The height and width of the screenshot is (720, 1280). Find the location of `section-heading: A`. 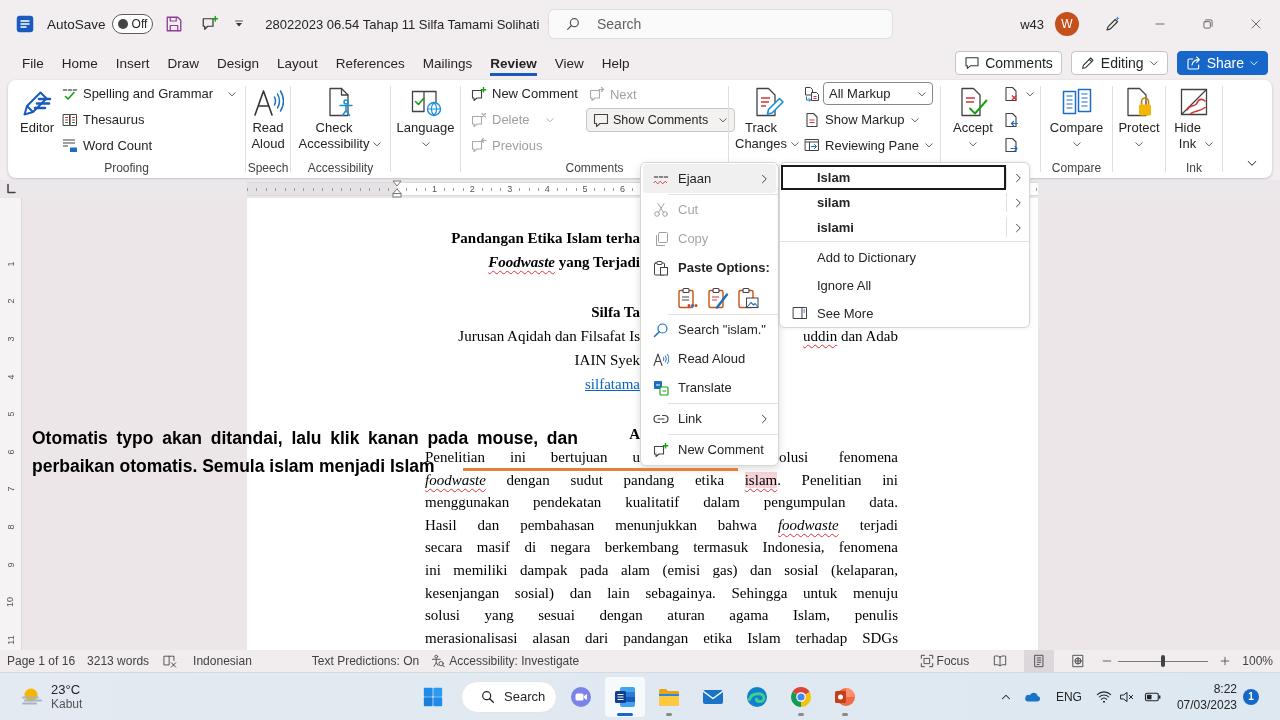

section-heading: A is located at coordinates (634, 434).